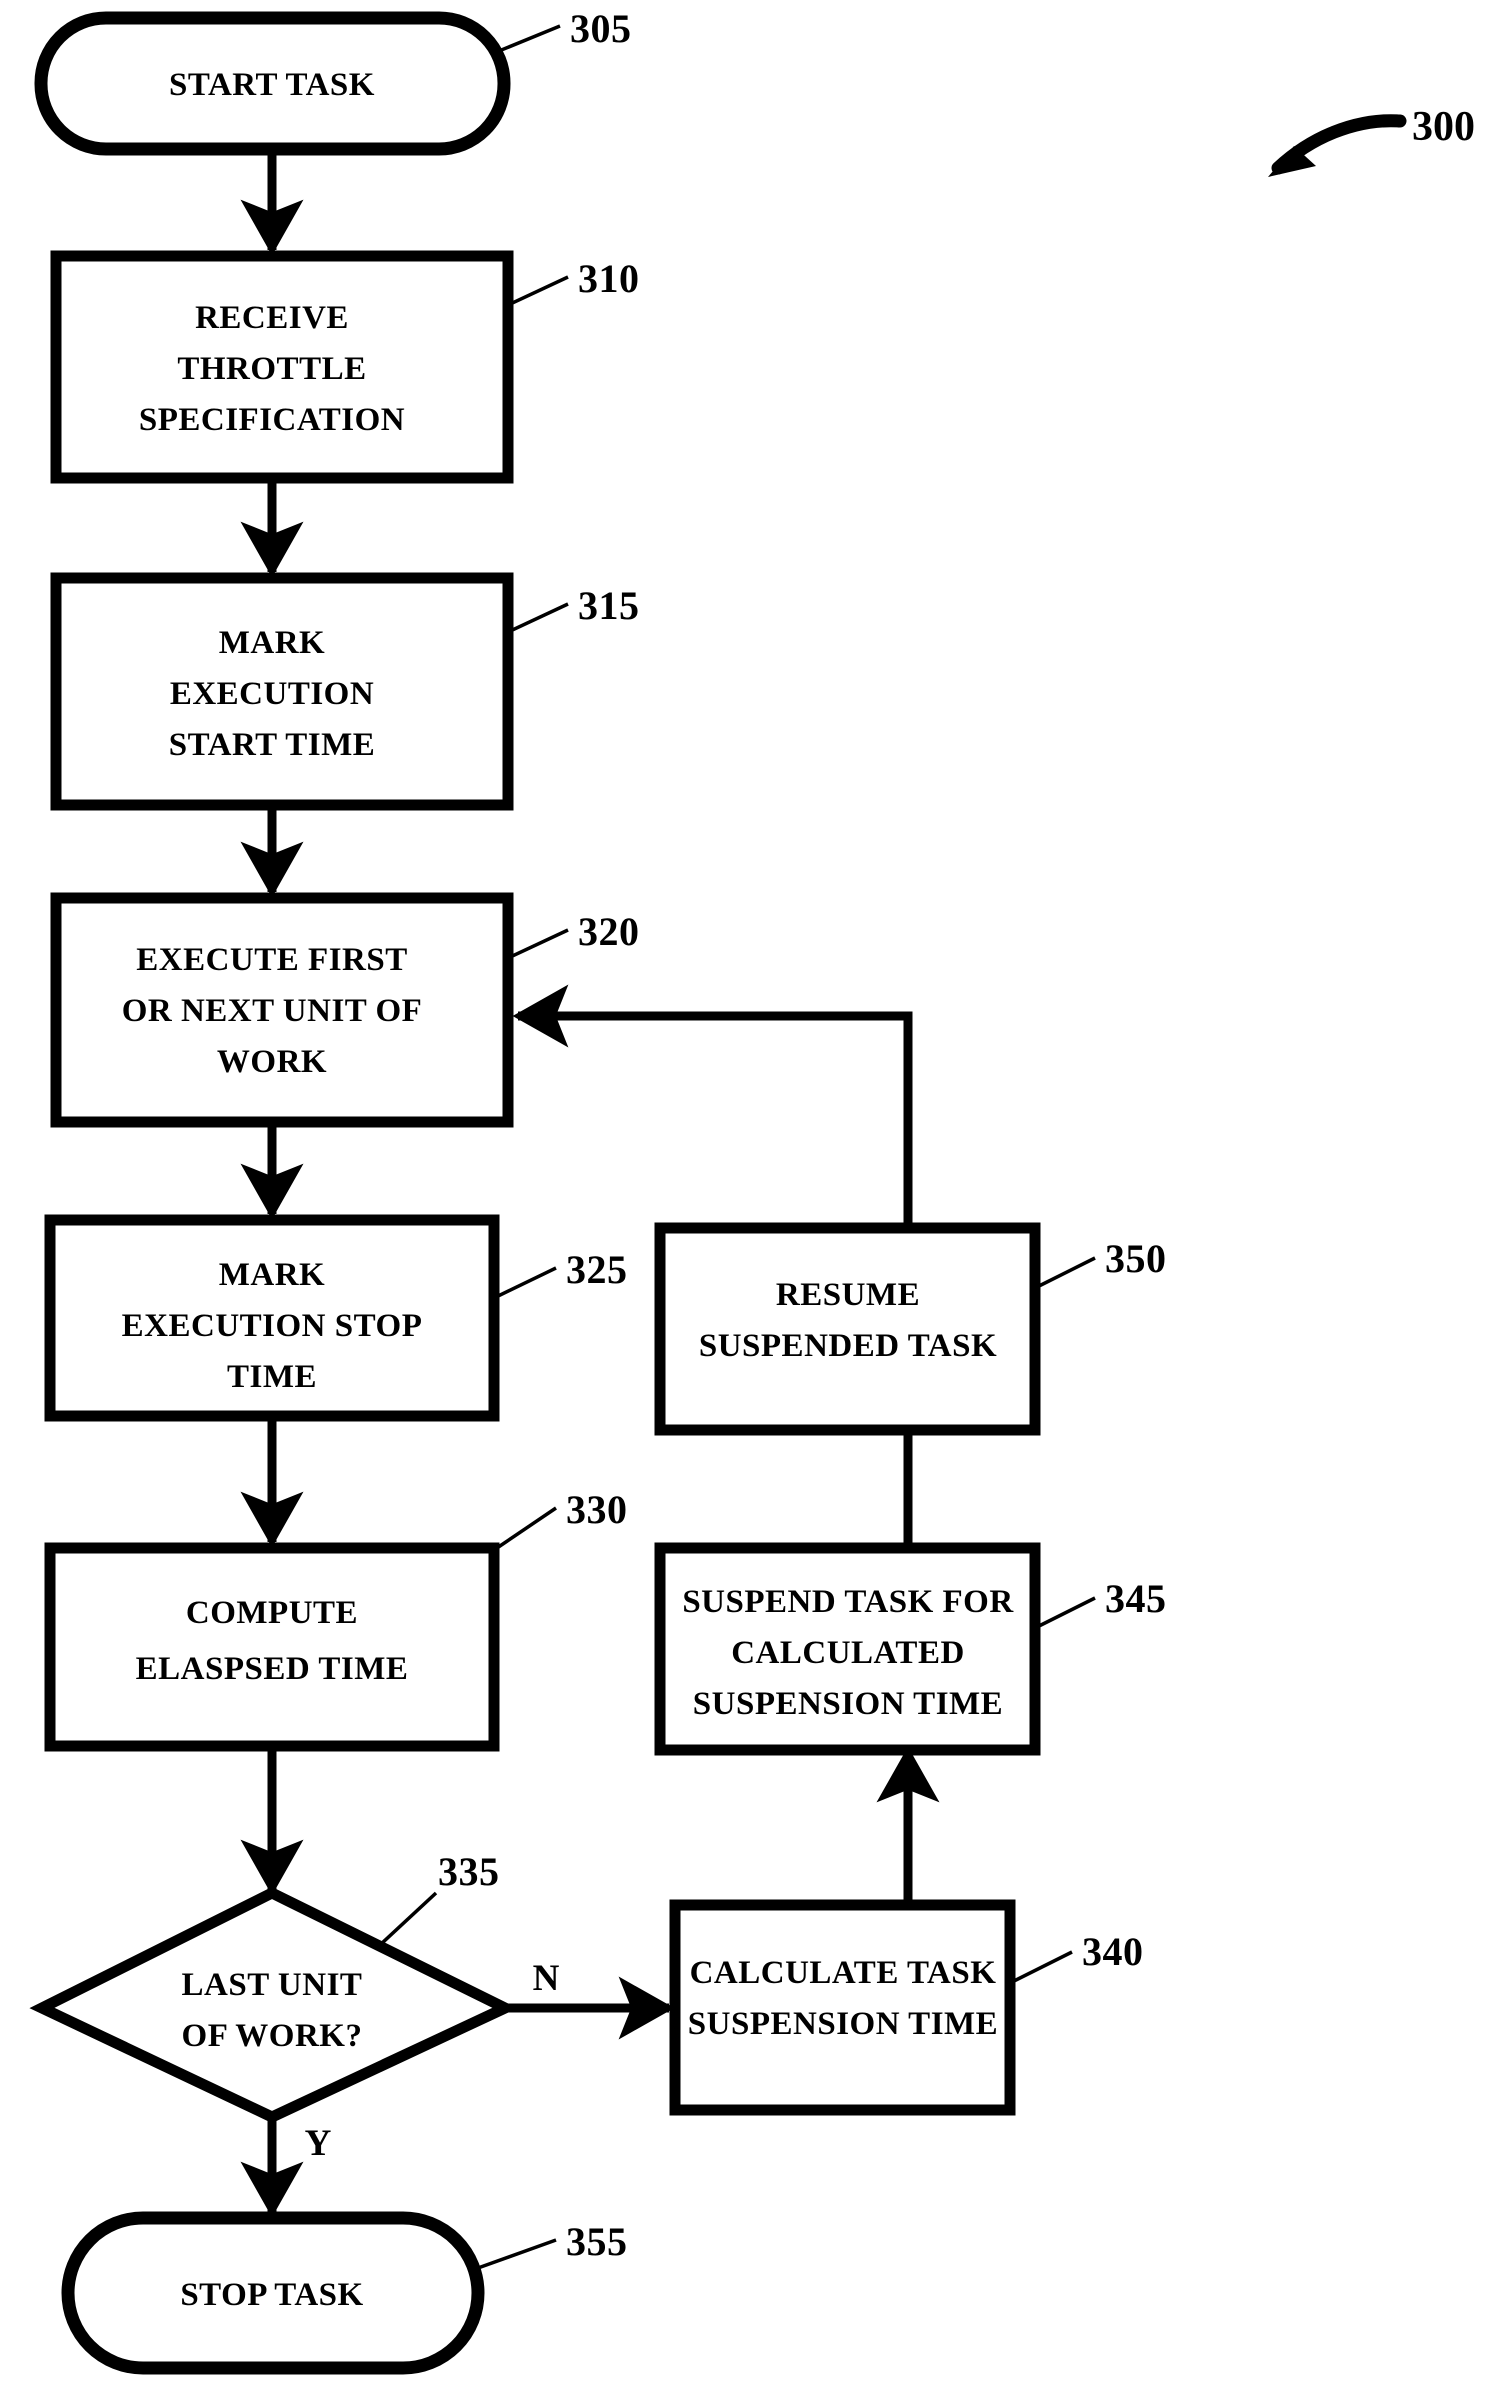 Image resolution: width=1506 pixels, height=2402 pixels. I want to click on ref-label-355: 355, so click(597, 2241).